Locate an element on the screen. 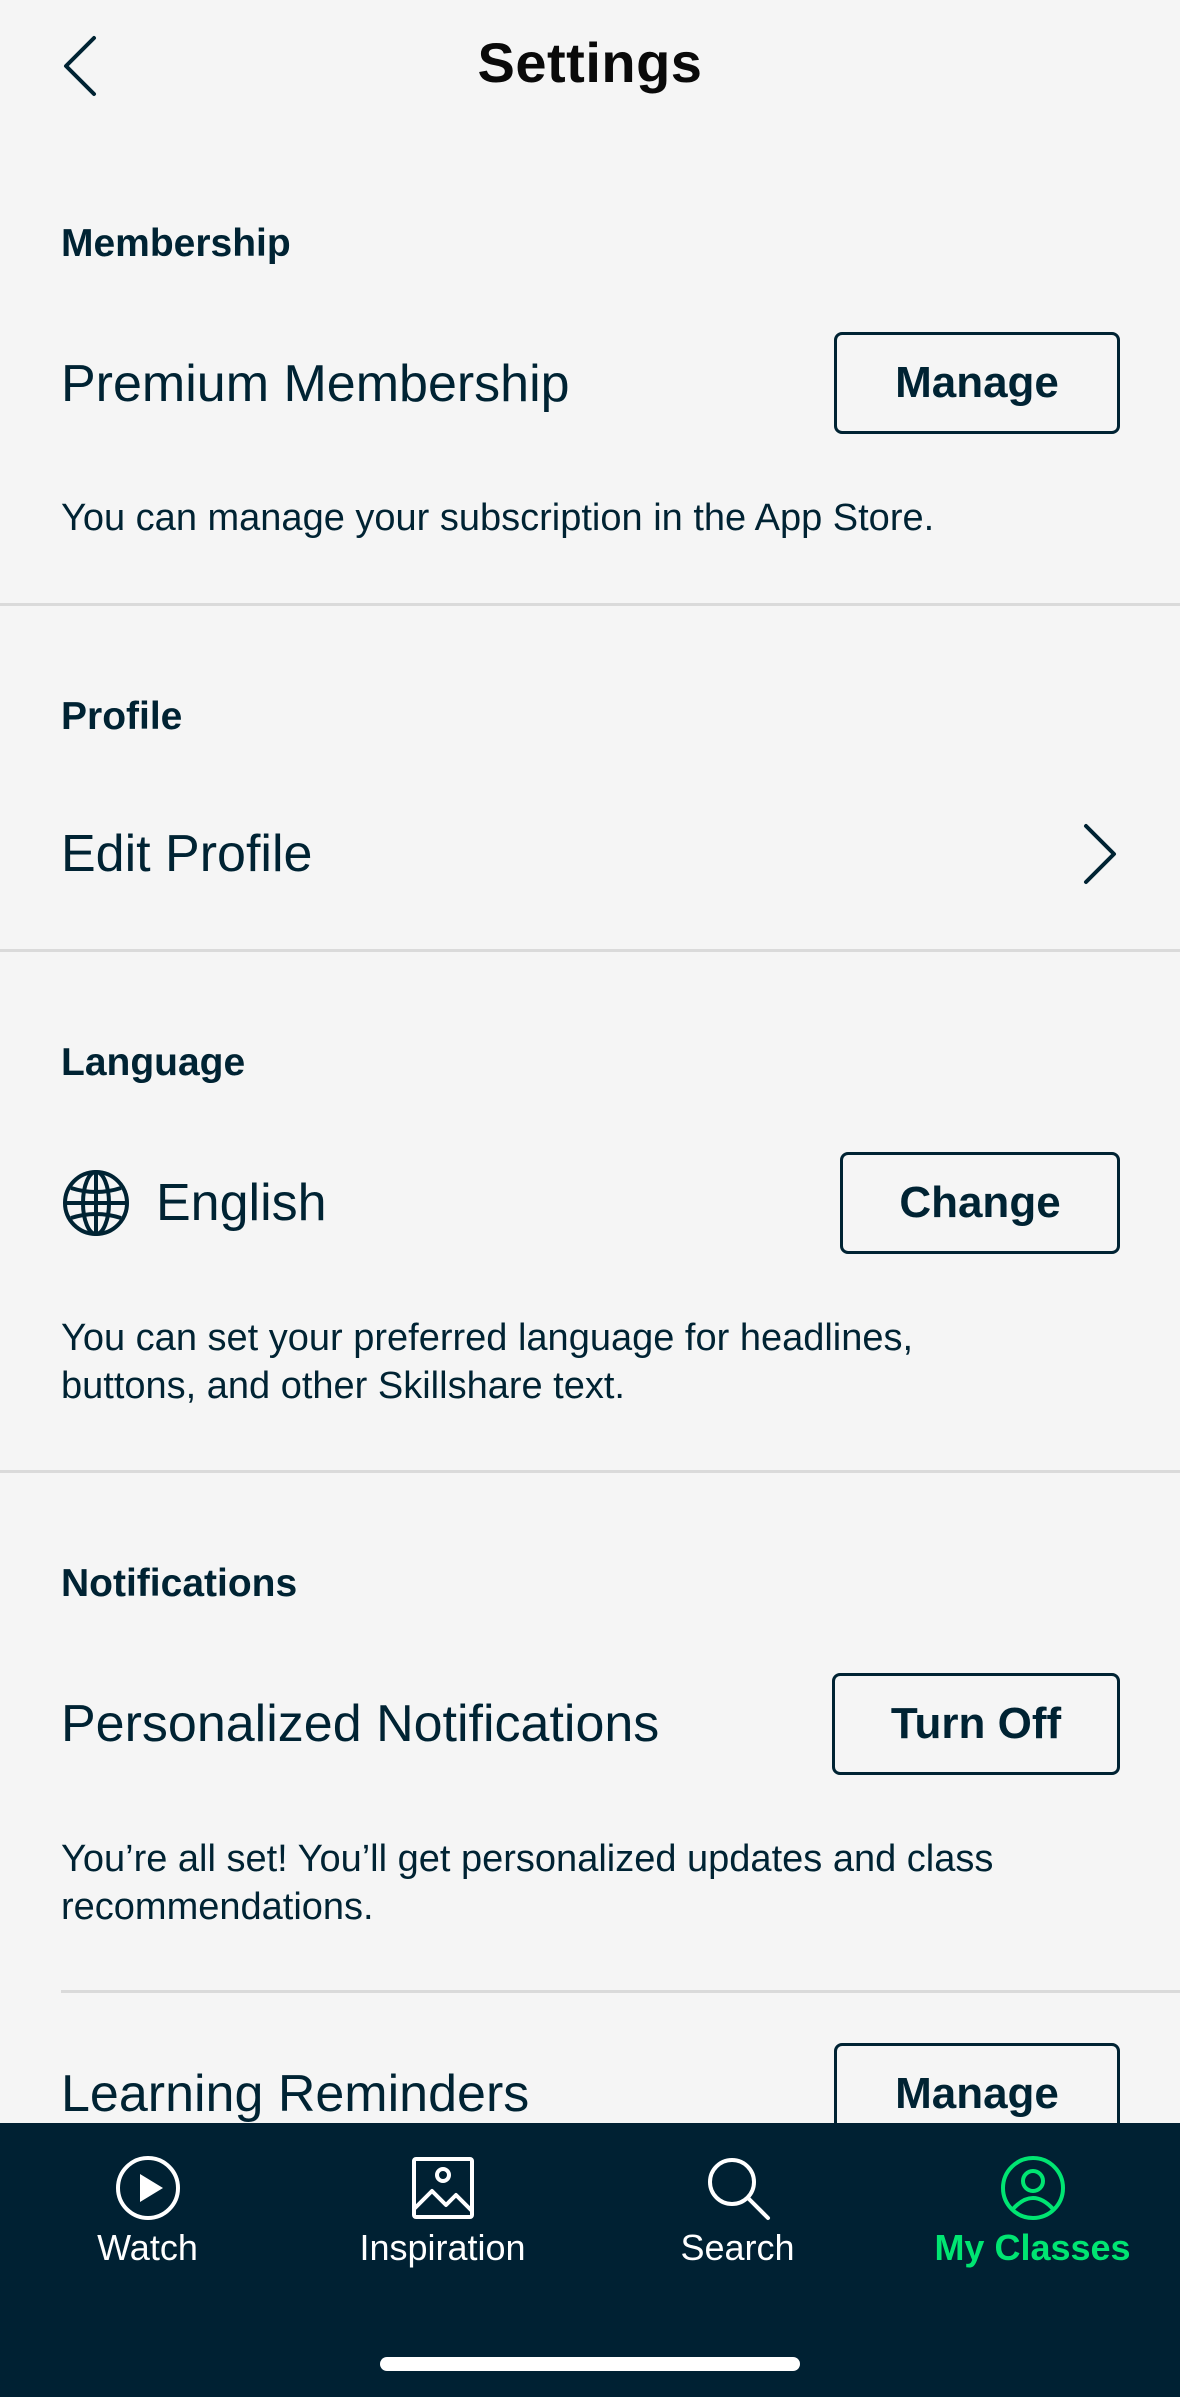 The width and height of the screenshot is (1180, 2397). bottom-tab-bar: Watch Inspiration Search My Classes is located at coordinates (590, 2260).